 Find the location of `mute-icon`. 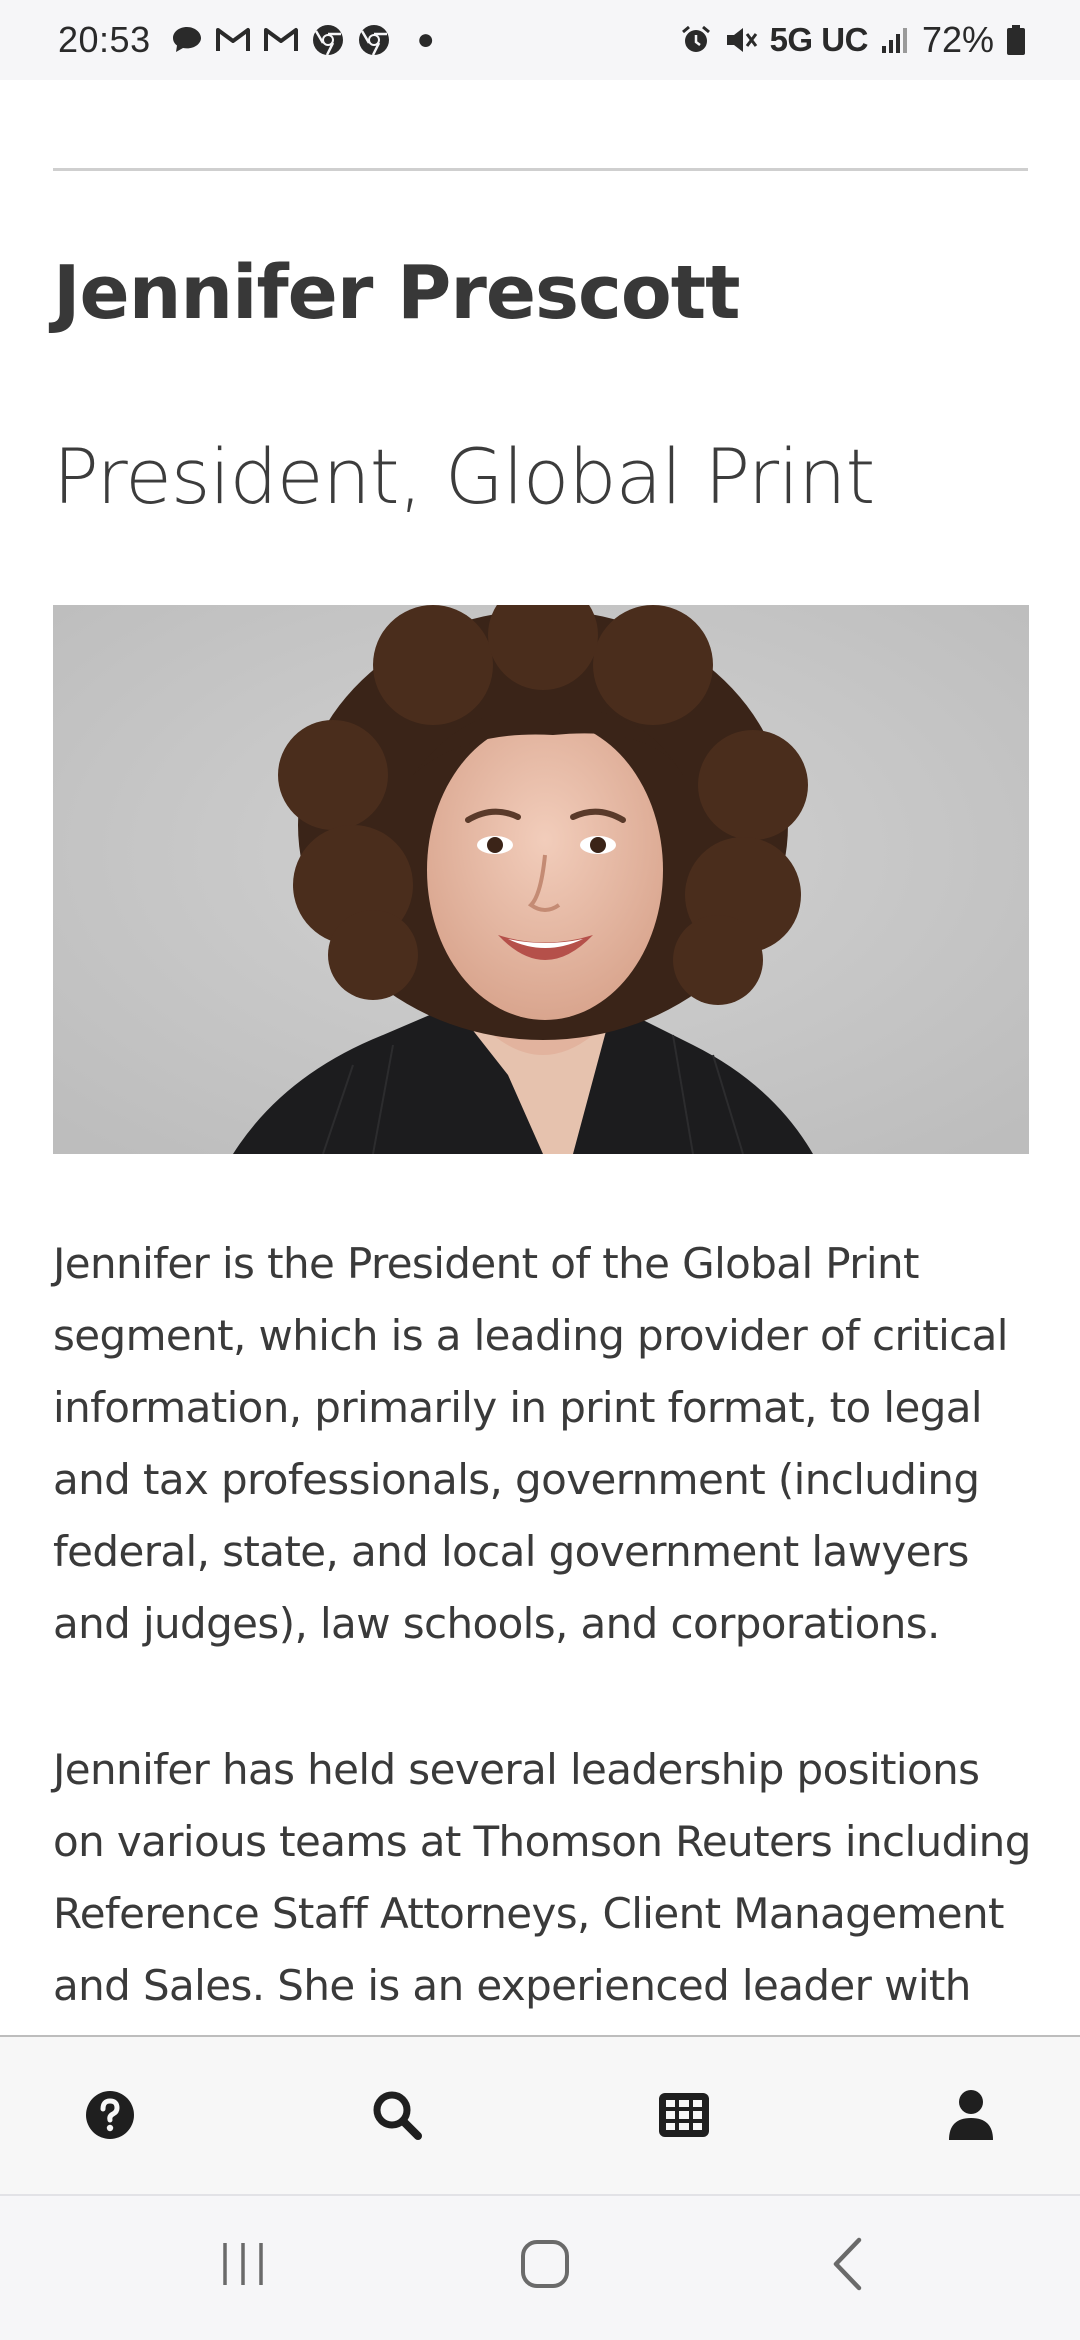

mute-icon is located at coordinates (741, 40).